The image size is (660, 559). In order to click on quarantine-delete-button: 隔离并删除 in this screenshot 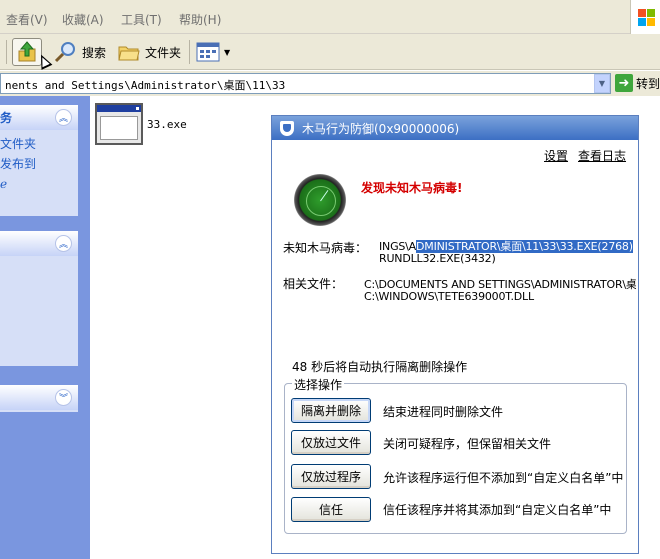, I will do `click(331, 410)`.